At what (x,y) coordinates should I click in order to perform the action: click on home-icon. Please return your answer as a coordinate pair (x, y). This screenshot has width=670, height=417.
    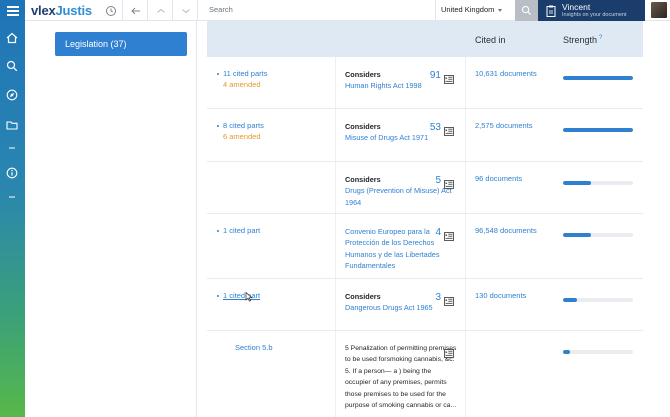
    Looking at the image, I should click on (12, 38).